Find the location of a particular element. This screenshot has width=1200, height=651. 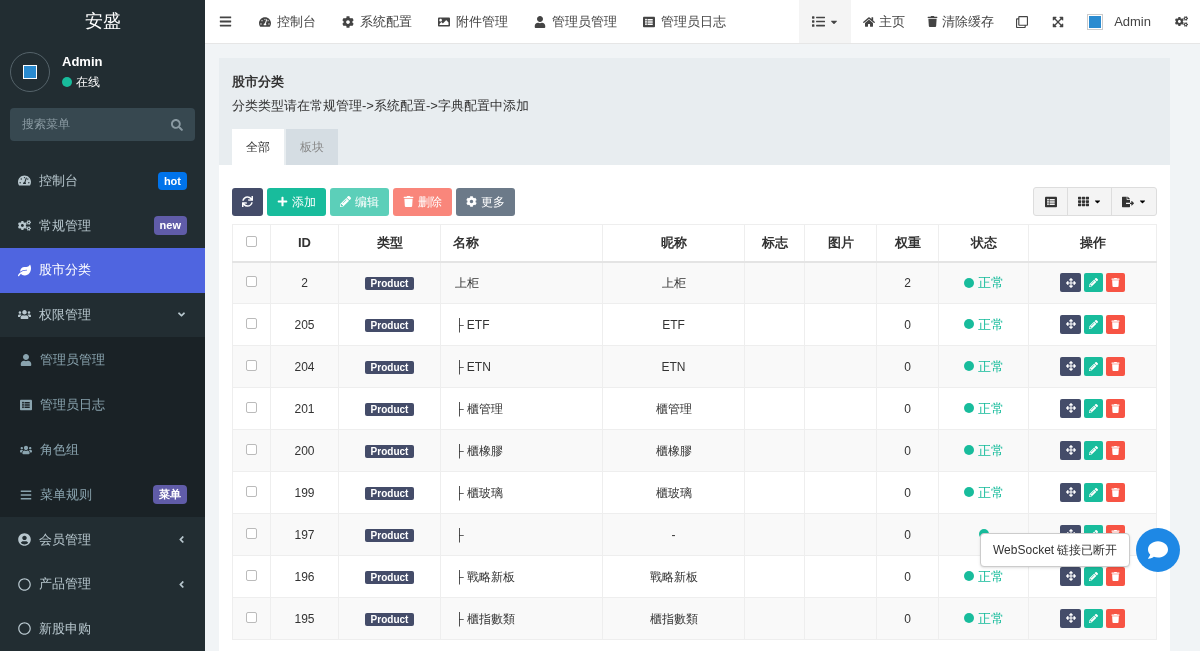

select-all-checkbox is located at coordinates (251, 241).